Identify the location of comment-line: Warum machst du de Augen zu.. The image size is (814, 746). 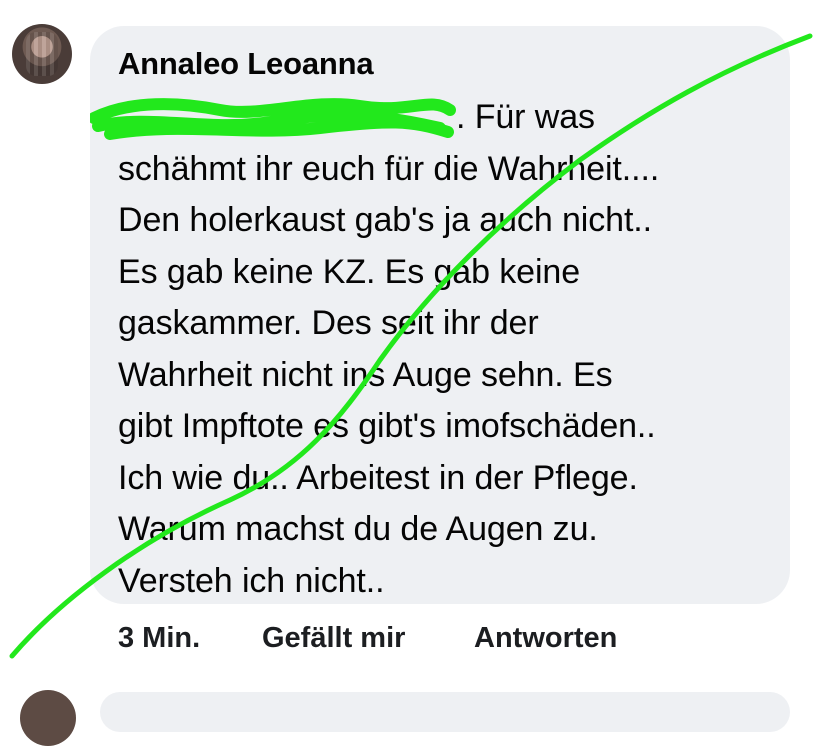
(358, 529).